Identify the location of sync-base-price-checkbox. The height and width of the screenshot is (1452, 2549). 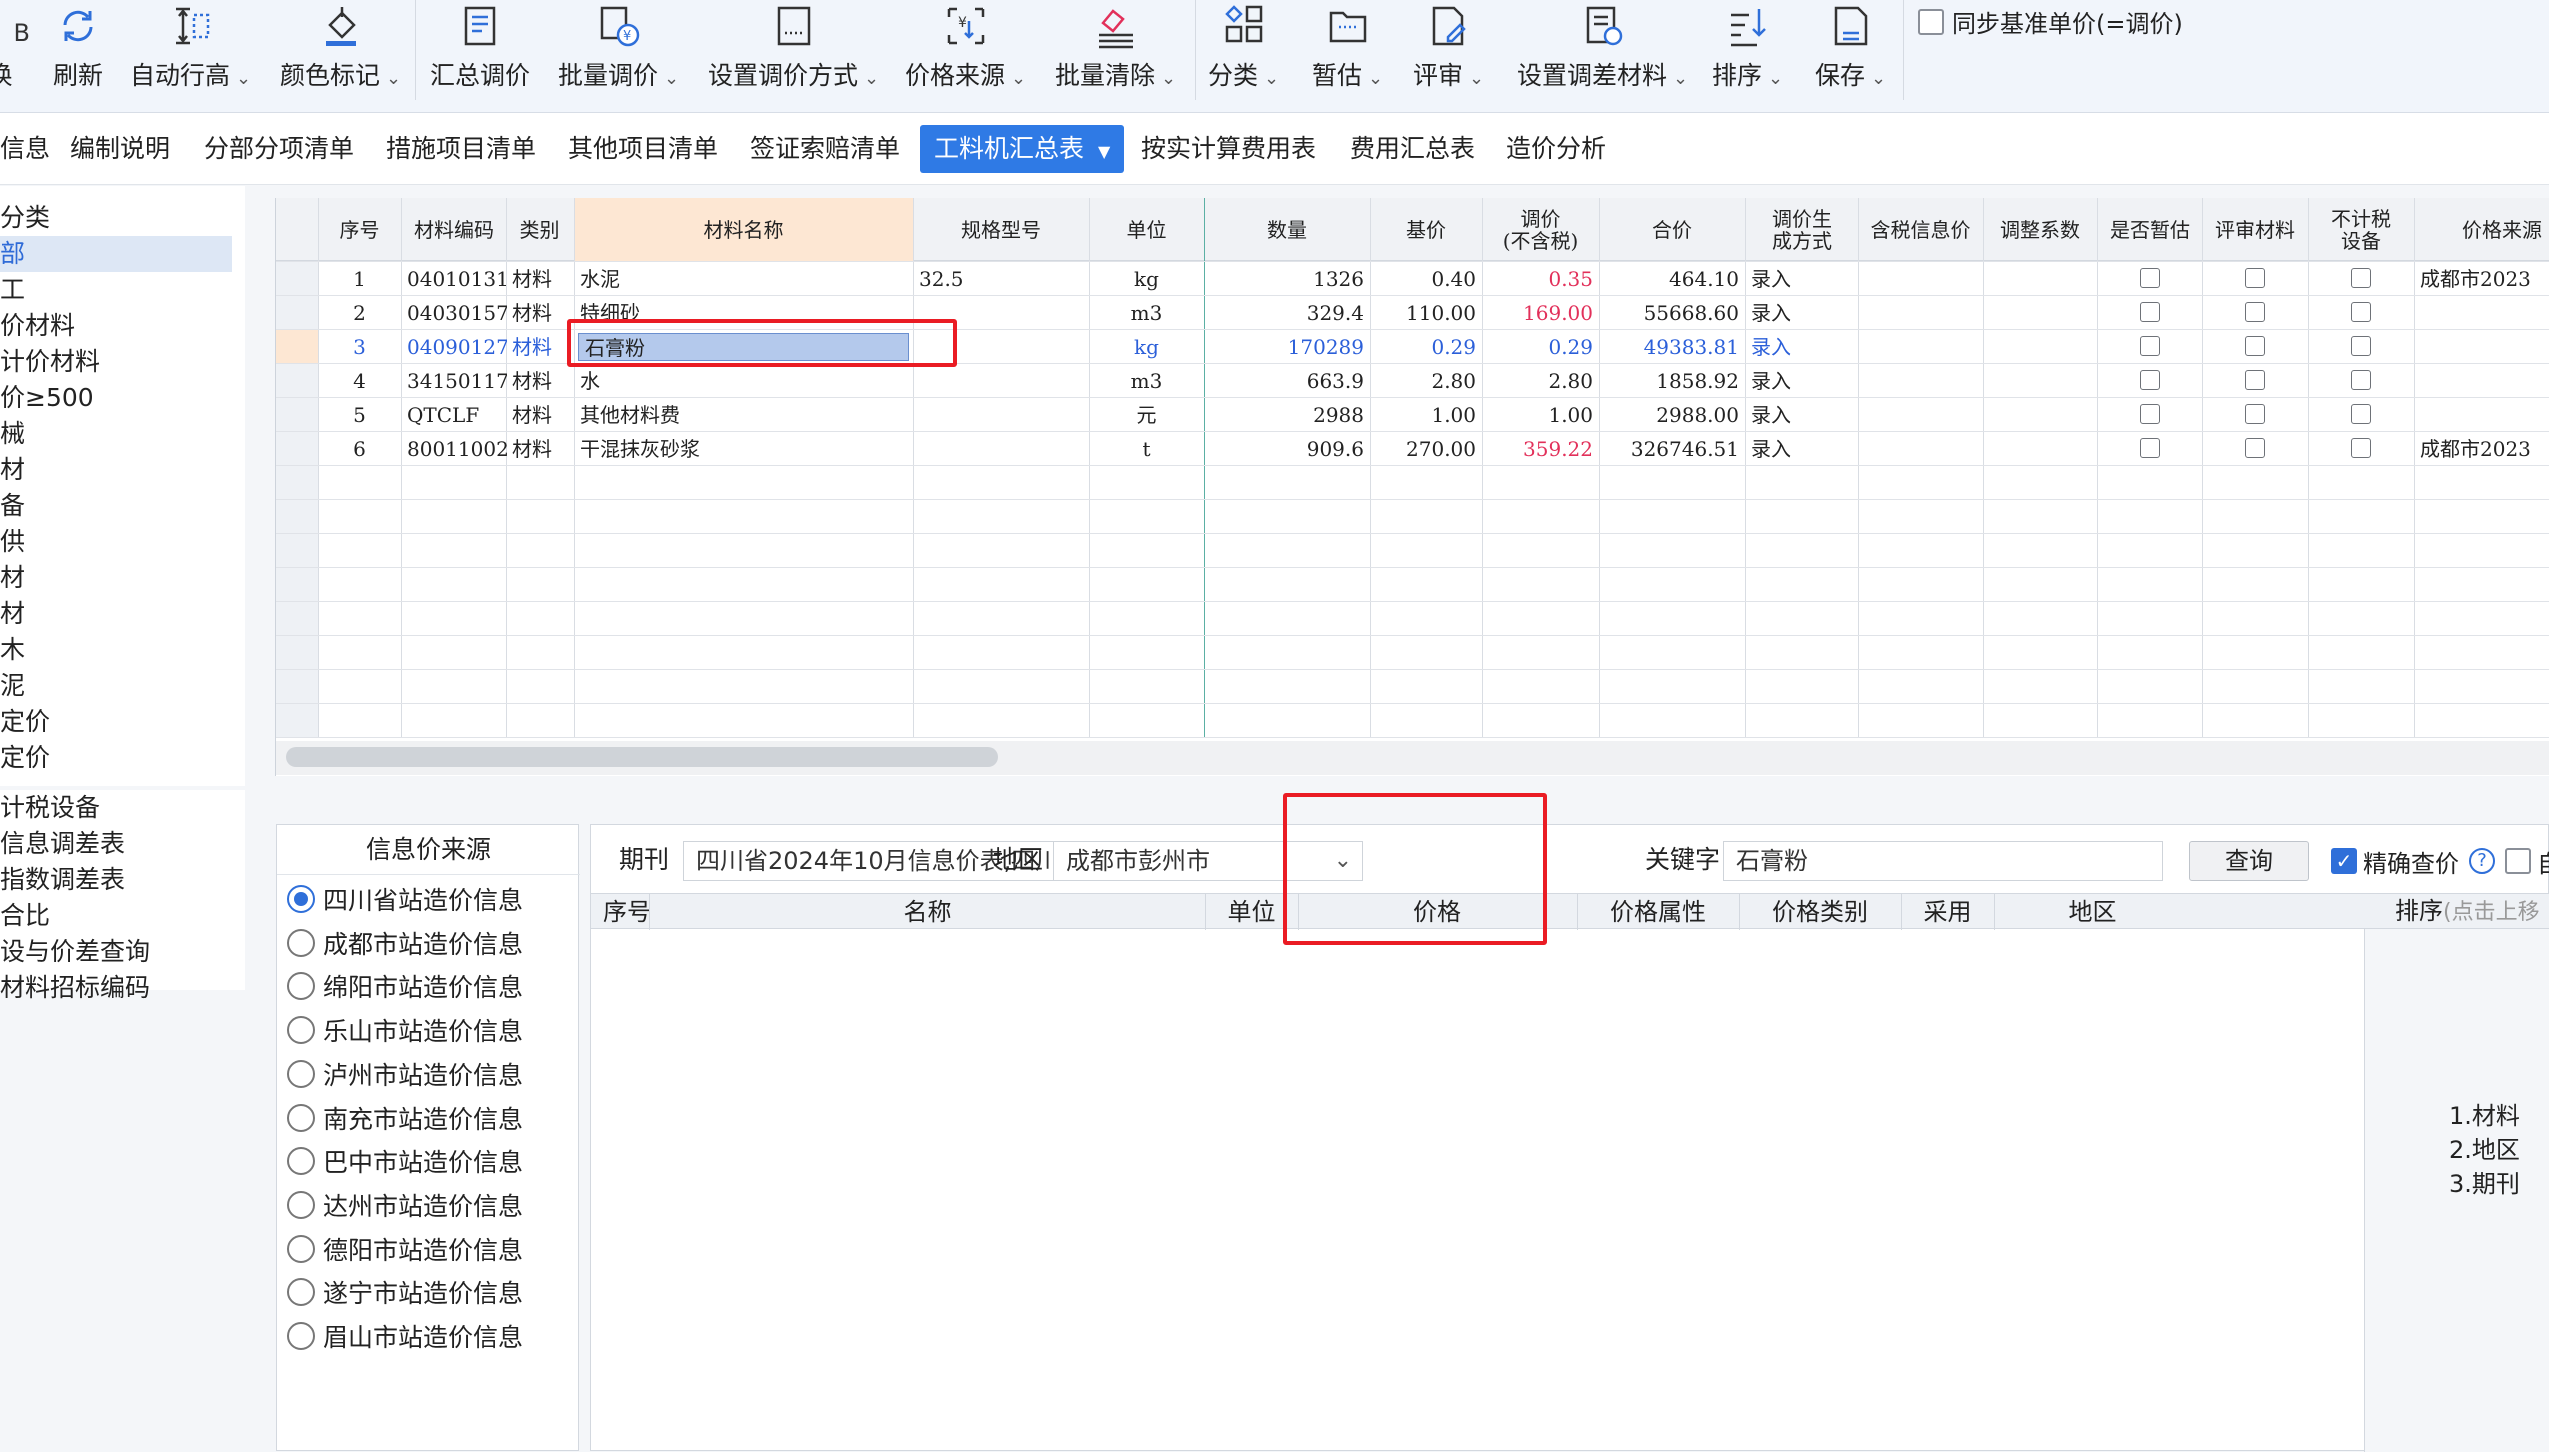
(1931, 21).